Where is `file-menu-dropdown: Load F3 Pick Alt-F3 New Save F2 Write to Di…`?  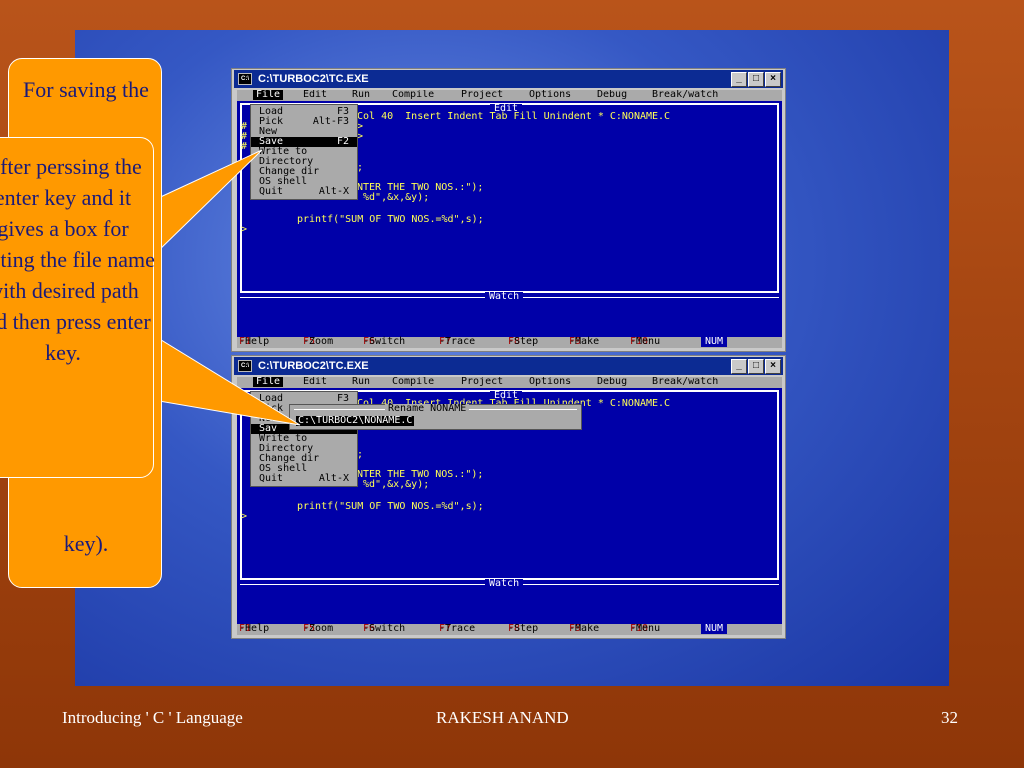 file-menu-dropdown: Load F3 Pick Alt-F3 New Save F2 Write to Di… is located at coordinates (304, 152).